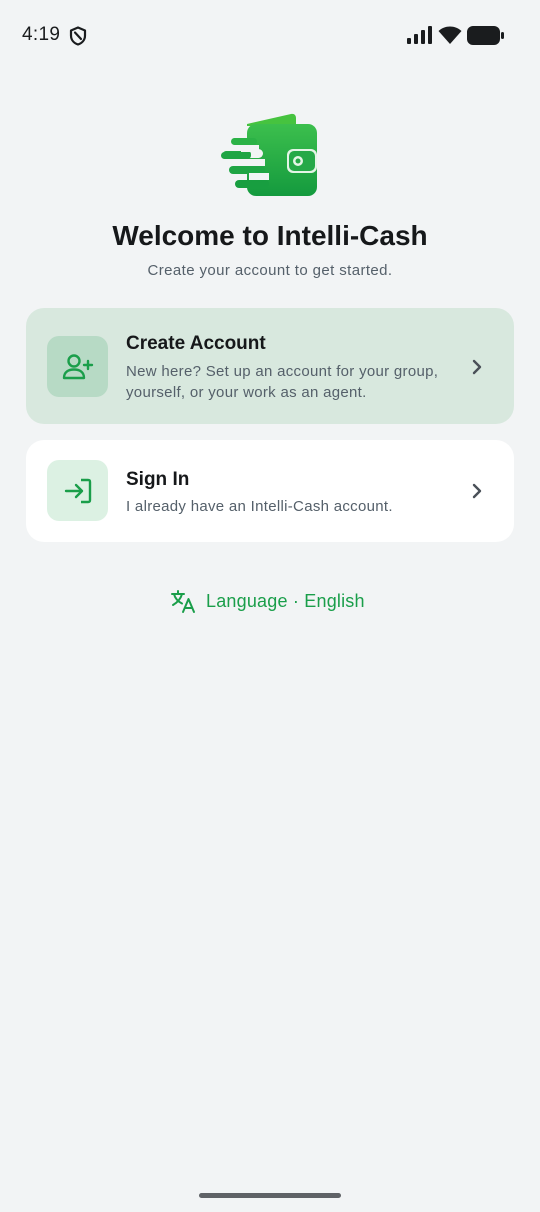 The image size is (540, 1212). Describe the element at coordinates (41, 34) in the screenshot. I see `status-time: 4:19` at that location.